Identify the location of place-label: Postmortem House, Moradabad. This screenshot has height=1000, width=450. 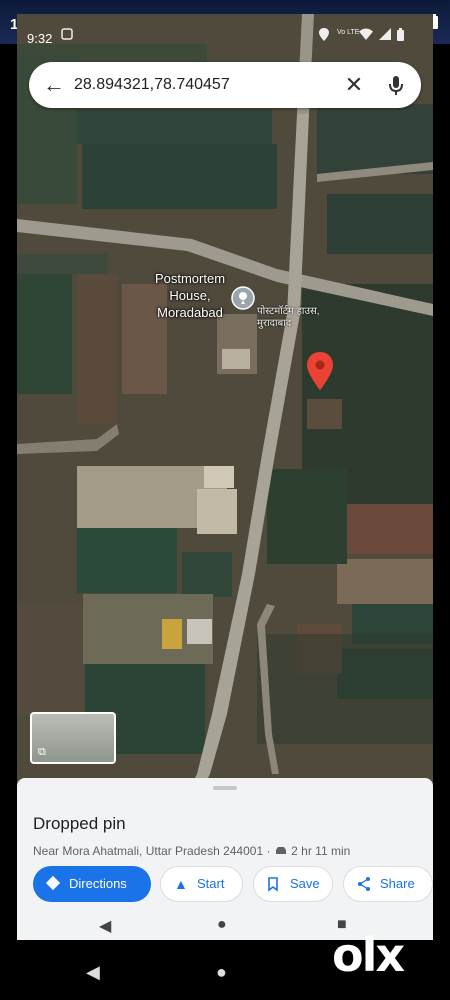
(190, 295).